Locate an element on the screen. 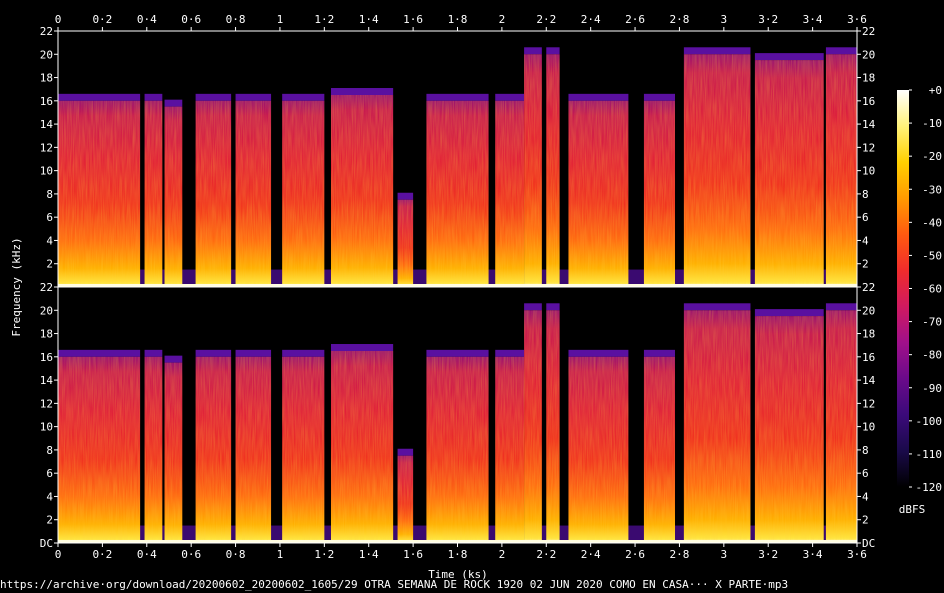 The height and width of the screenshot is (593, 944). x-tick-label-bottom-14: 2·8 is located at coordinates (680, 554).